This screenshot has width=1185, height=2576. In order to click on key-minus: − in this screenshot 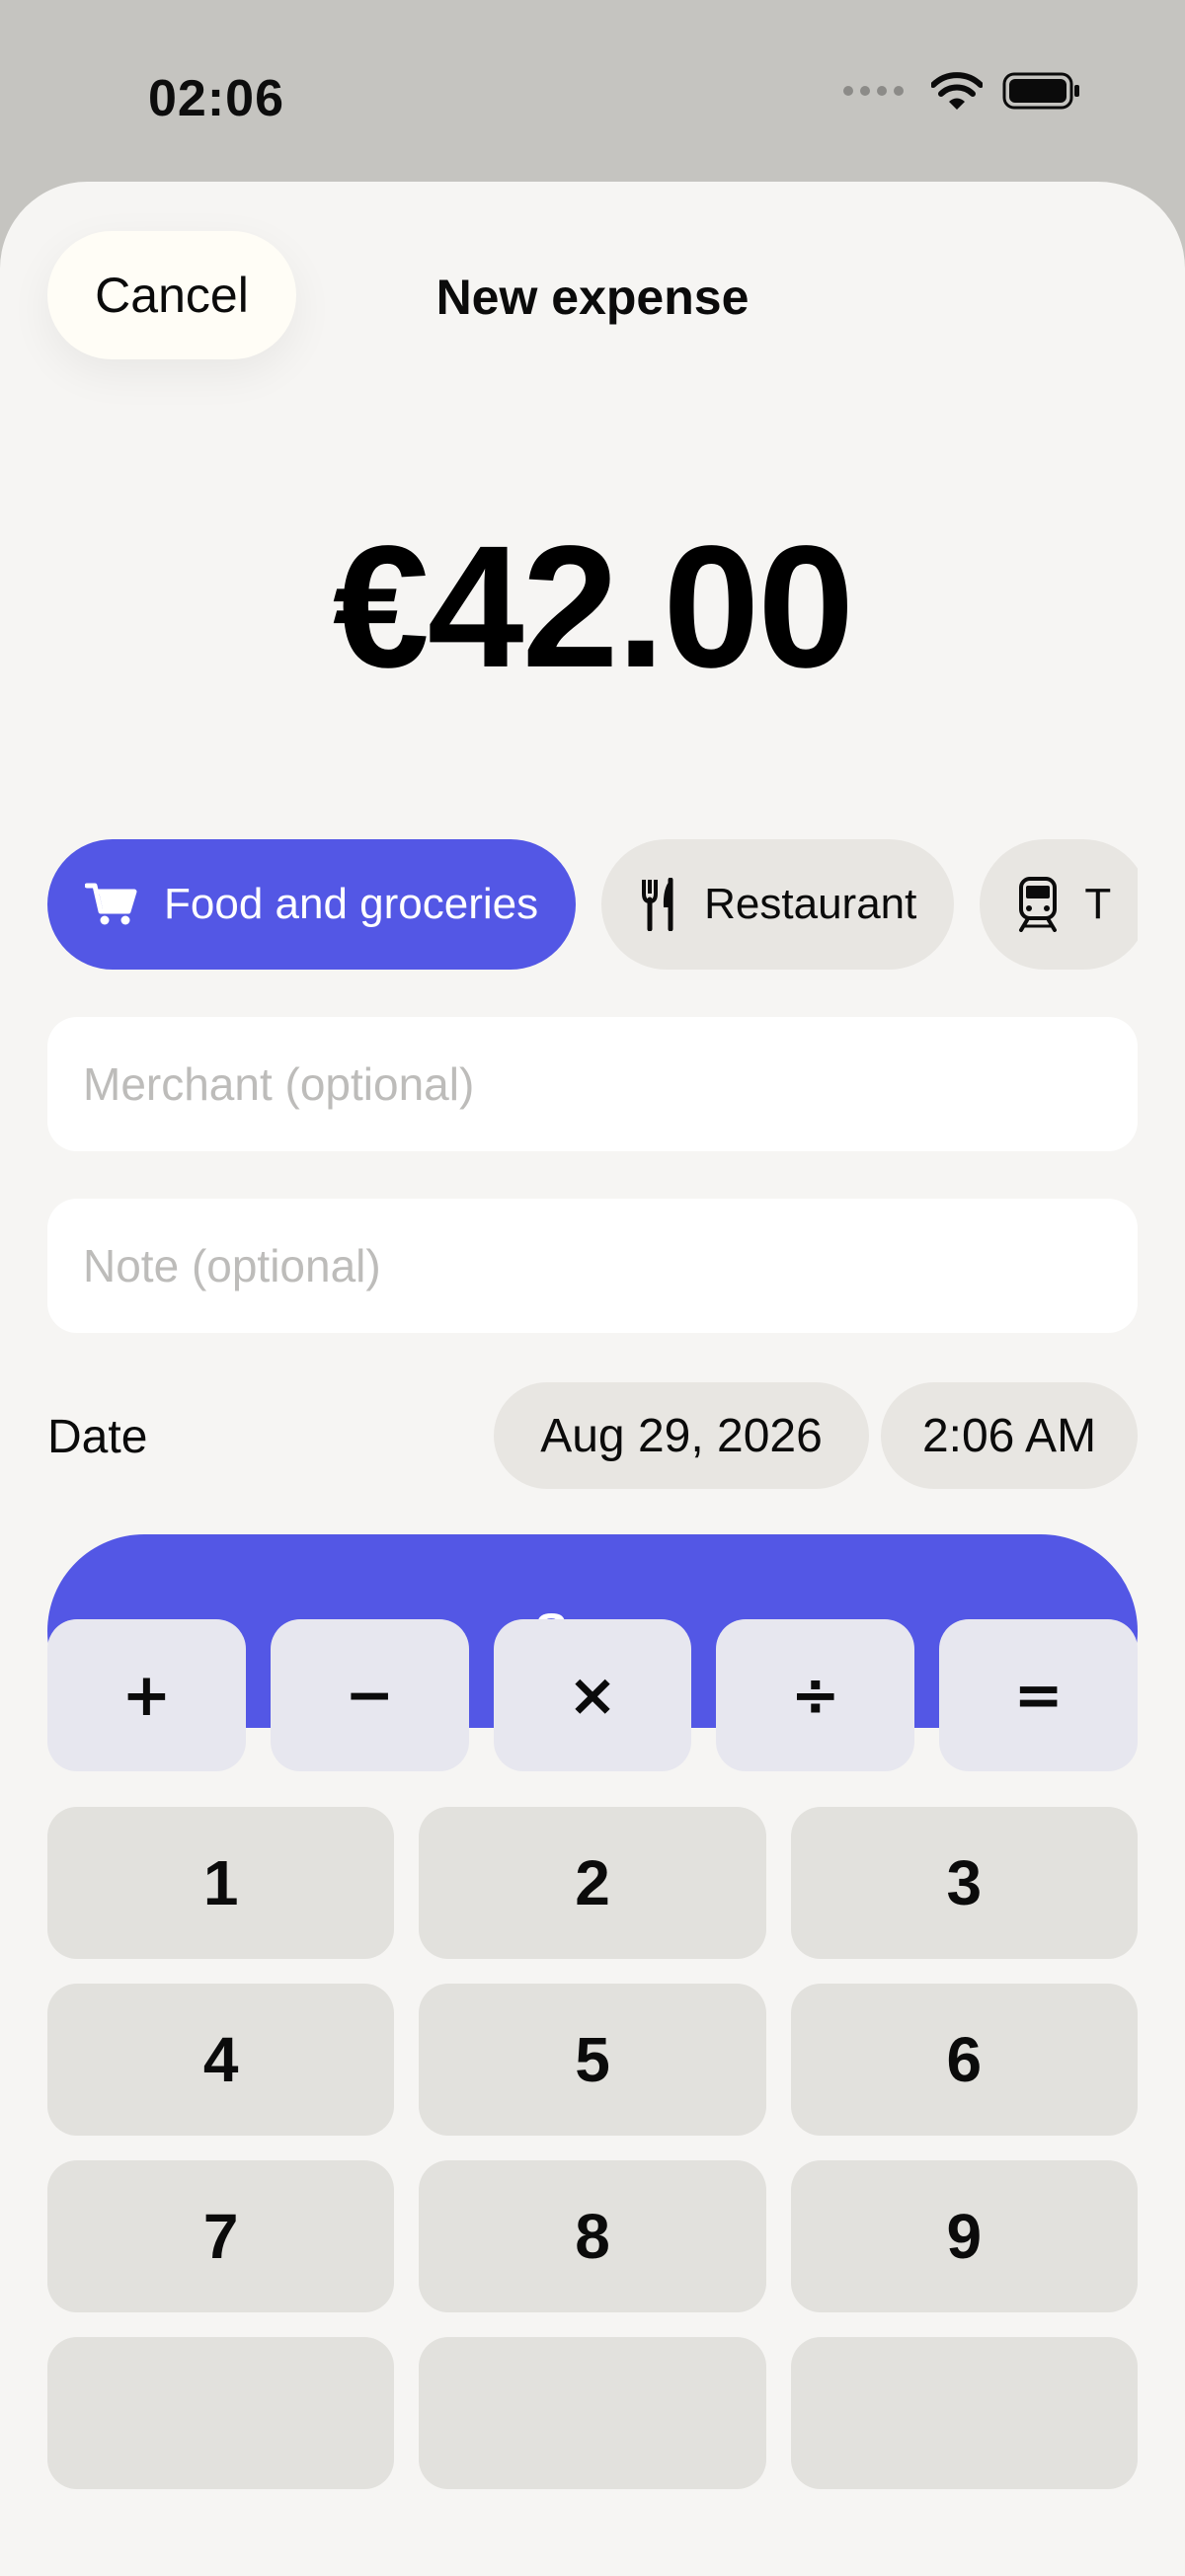, I will do `click(370, 1695)`.